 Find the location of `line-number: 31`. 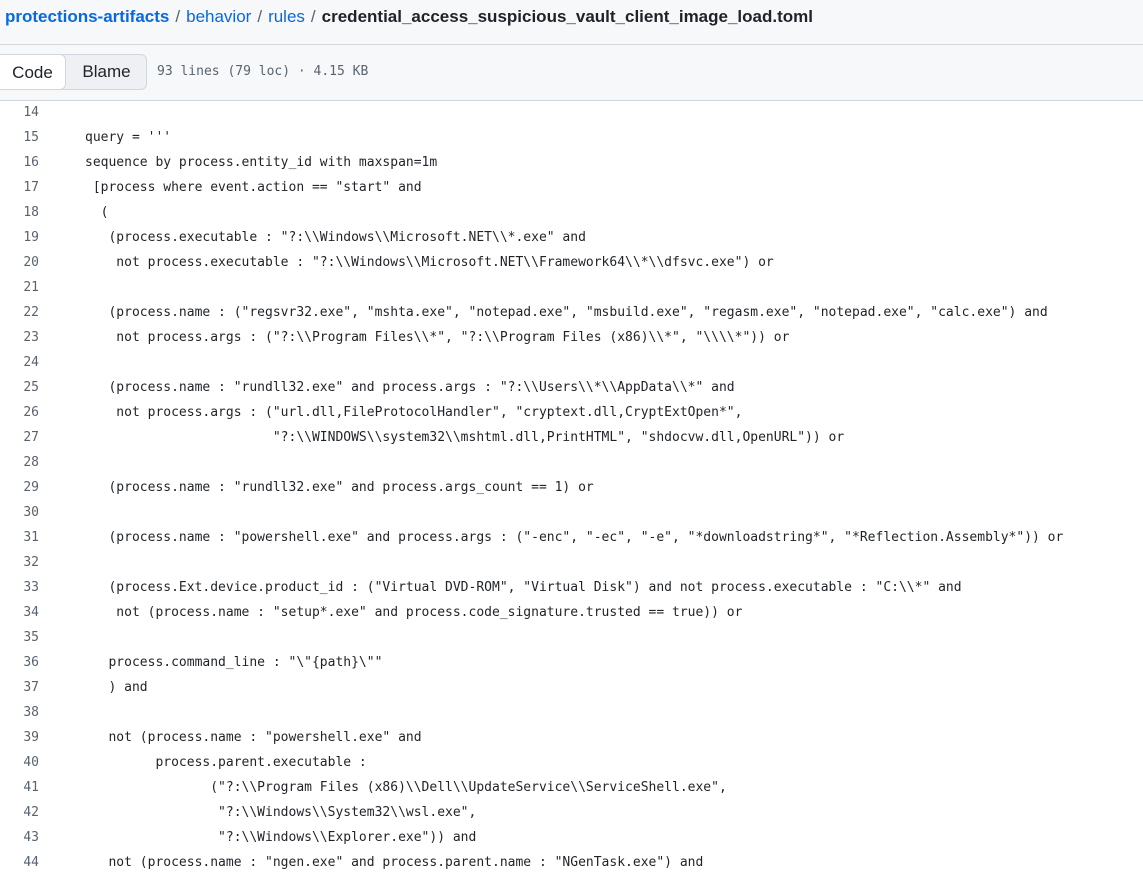

line-number: 31 is located at coordinates (19, 537).